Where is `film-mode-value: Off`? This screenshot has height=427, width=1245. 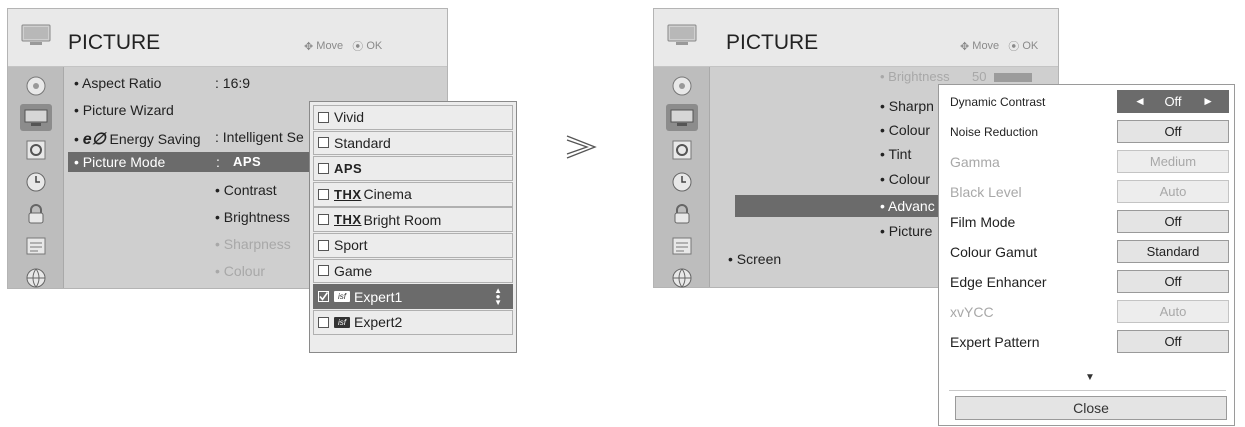
film-mode-value: Off is located at coordinates (1173, 221).